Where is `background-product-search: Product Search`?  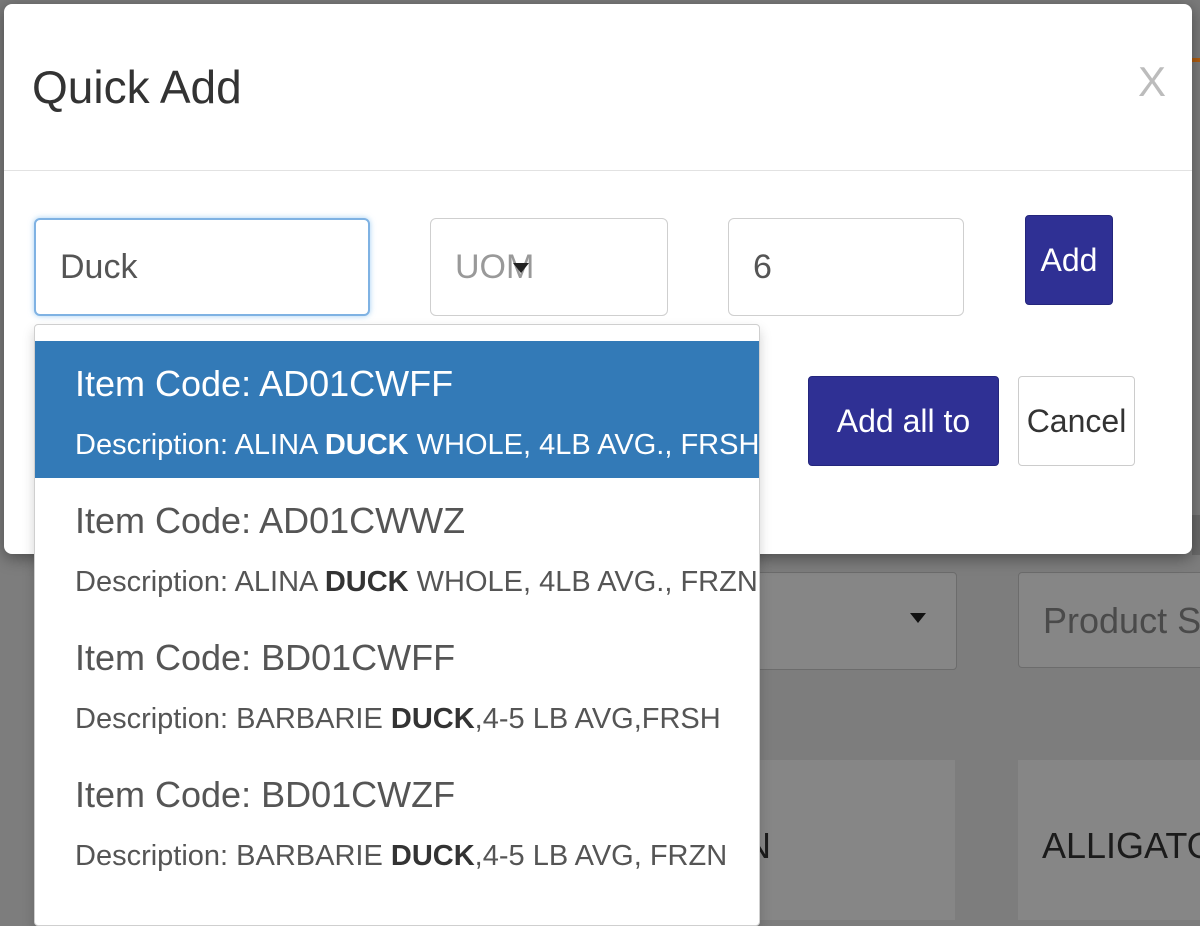 background-product-search: Product Search is located at coordinates (1109, 620).